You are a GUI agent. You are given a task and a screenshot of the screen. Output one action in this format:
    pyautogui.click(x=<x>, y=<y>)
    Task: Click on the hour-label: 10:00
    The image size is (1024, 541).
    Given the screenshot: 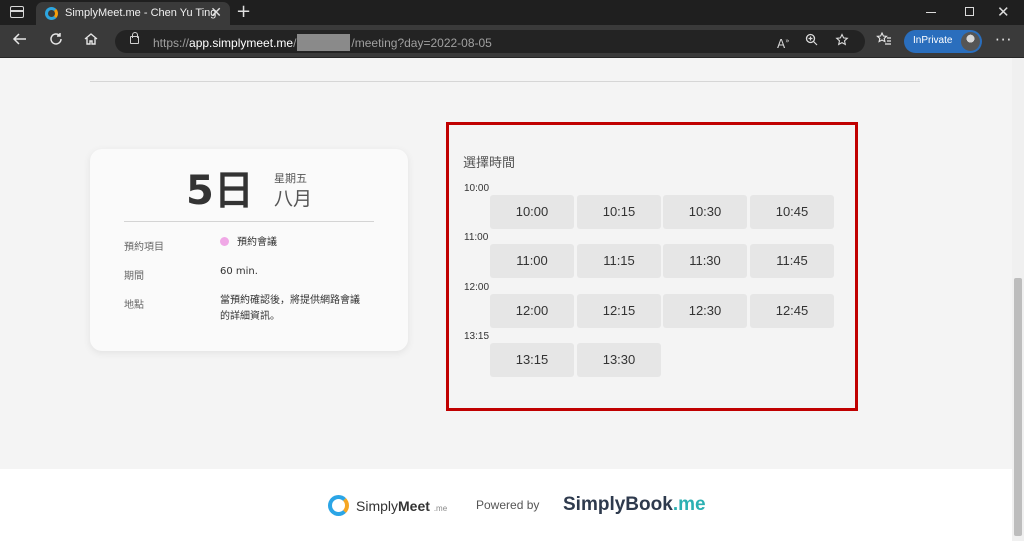 What is the action you would take?
    pyautogui.click(x=477, y=188)
    